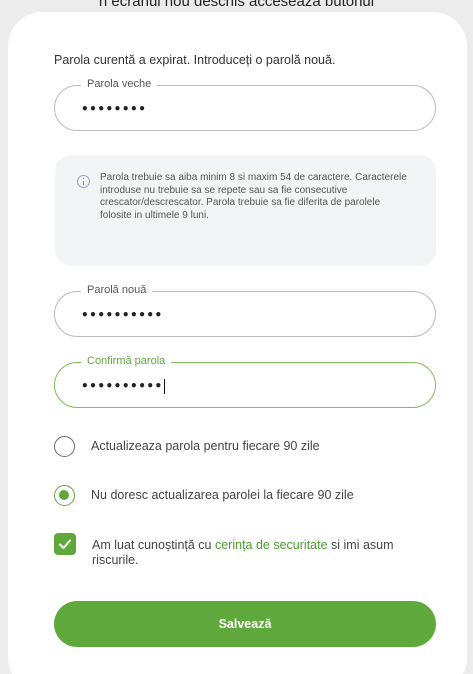  What do you see at coordinates (117, 290) in the screenshot?
I see `new-password-label: Parolă nouă` at bounding box center [117, 290].